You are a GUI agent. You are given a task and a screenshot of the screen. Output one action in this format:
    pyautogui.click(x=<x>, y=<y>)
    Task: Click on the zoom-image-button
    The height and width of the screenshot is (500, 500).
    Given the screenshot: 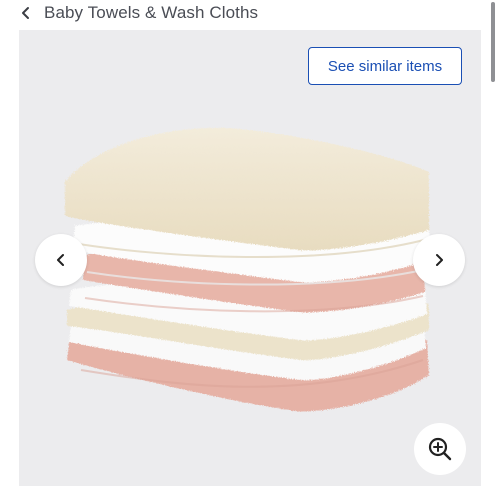 What is the action you would take?
    pyautogui.click(x=440, y=449)
    